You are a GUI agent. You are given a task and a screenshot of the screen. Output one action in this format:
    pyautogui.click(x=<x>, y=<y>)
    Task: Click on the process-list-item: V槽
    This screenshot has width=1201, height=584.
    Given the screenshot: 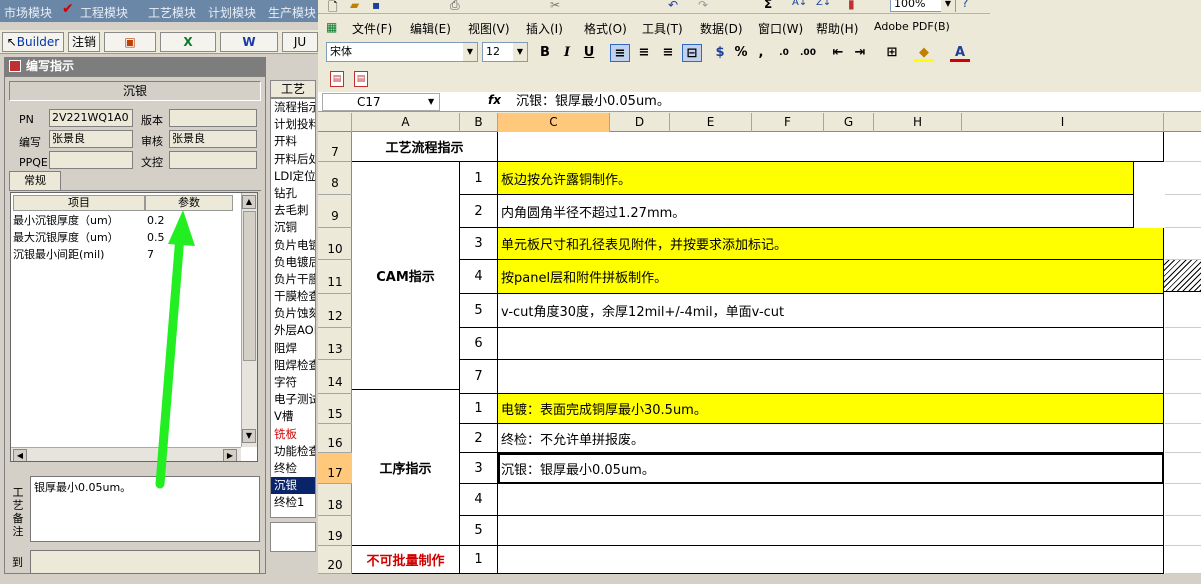 What is the action you would take?
    pyautogui.click(x=293, y=416)
    